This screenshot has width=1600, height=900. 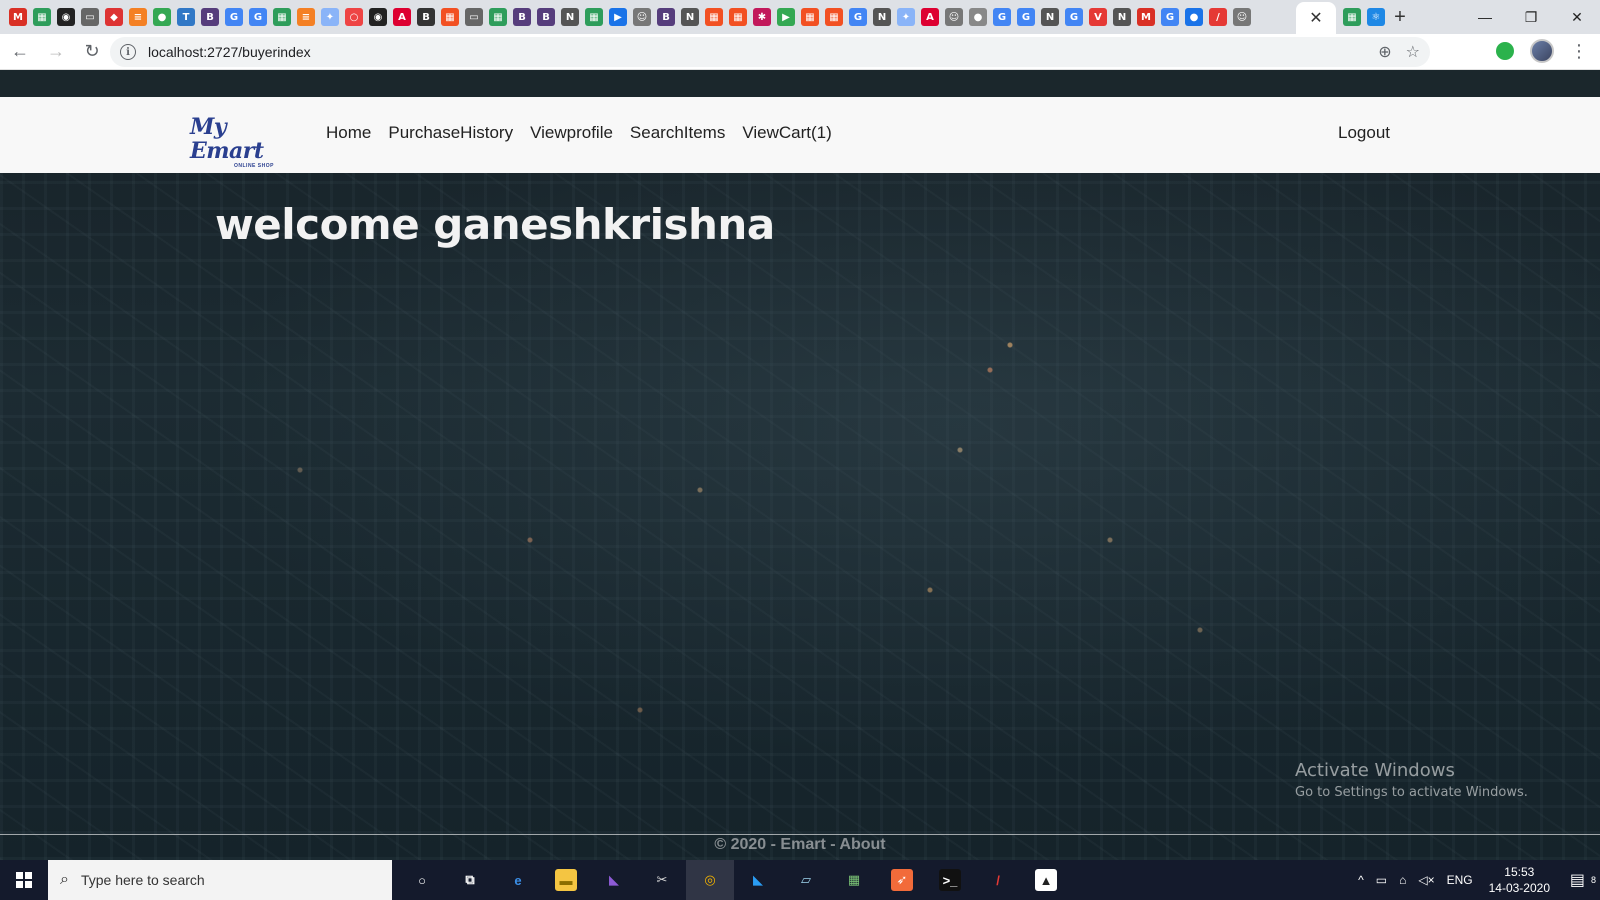 I want to click on file-explorer-taskbar-button: ▬, so click(x=566, y=880).